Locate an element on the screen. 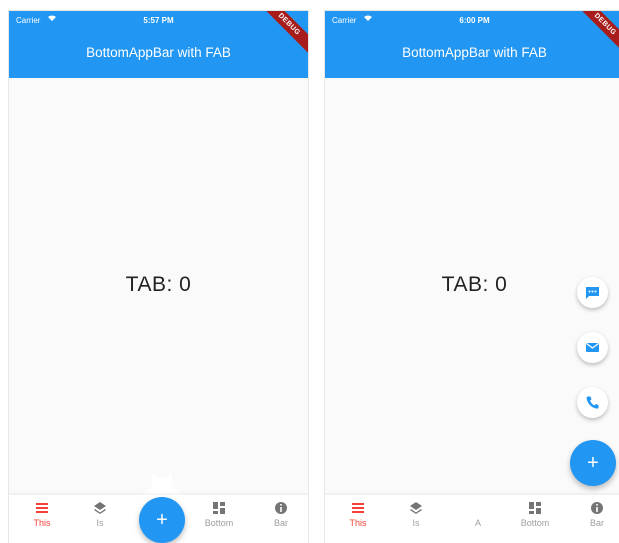  fab-notch is located at coordinates (162, 484).